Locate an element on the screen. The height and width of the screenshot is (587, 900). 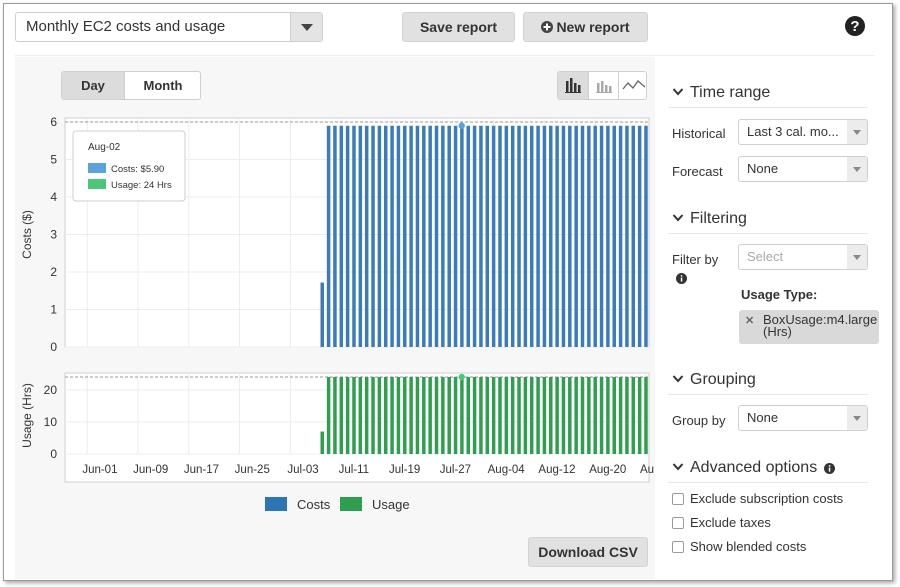
costs-hover-point is located at coordinates (461, 125).